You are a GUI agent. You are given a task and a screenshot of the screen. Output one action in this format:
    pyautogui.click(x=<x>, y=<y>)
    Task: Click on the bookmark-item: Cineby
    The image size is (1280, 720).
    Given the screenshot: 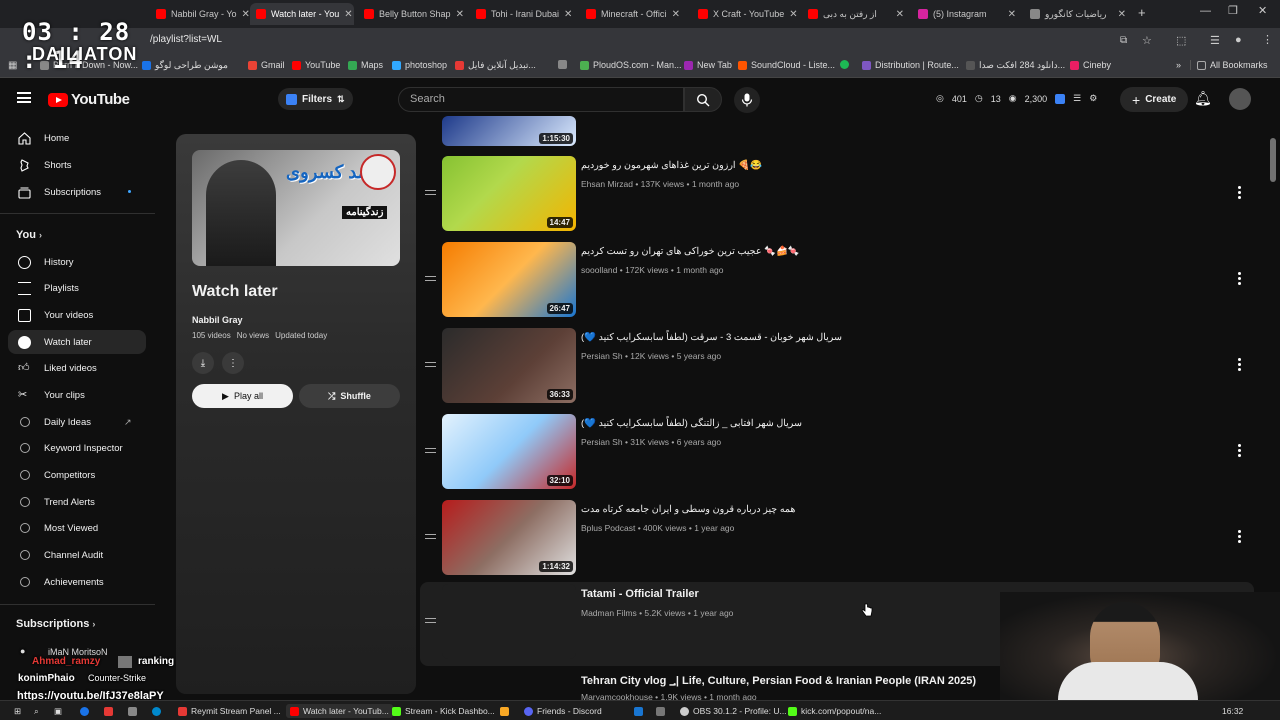 What is the action you would take?
    pyautogui.click(x=1090, y=65)
    